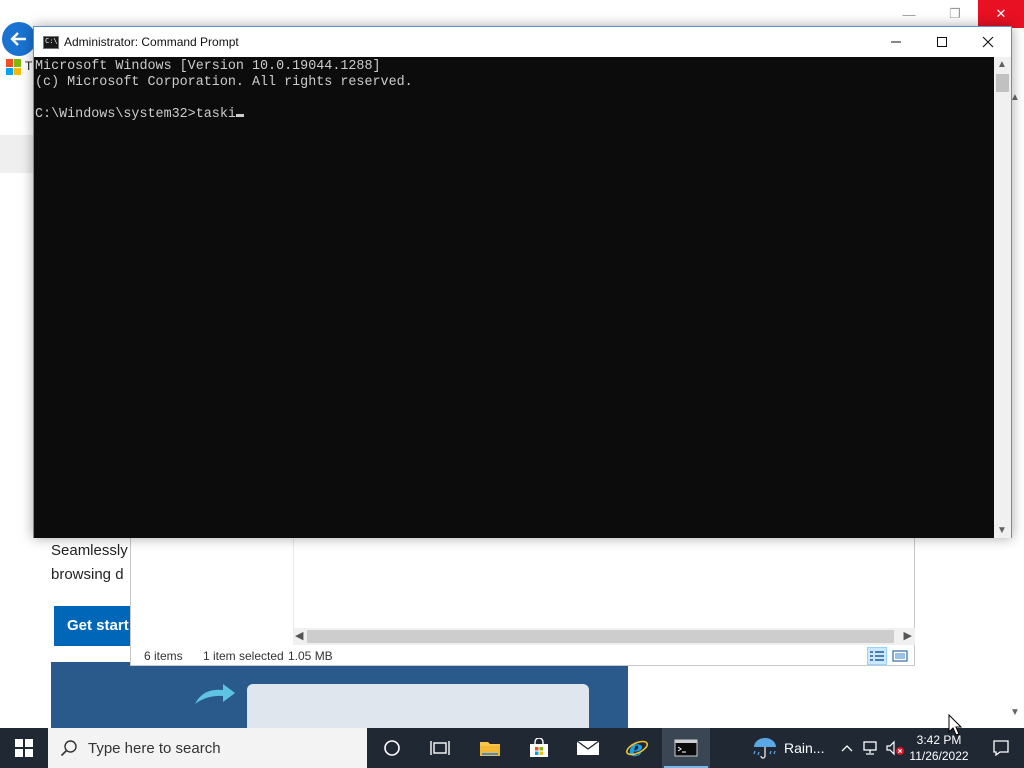 The image size is (1024, 768). What do you see at coordinates (847, 748) in the screenshot?
I see `show-hidden-icons-chevron-icon` at bounding box center [847, 748].